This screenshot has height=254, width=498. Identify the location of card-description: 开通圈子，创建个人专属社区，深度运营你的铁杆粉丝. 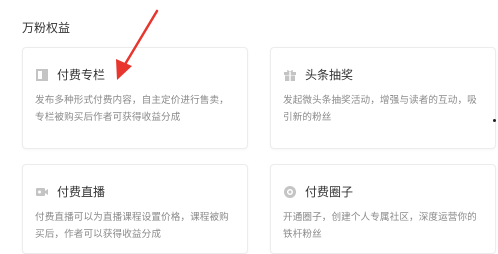
(380, 226).